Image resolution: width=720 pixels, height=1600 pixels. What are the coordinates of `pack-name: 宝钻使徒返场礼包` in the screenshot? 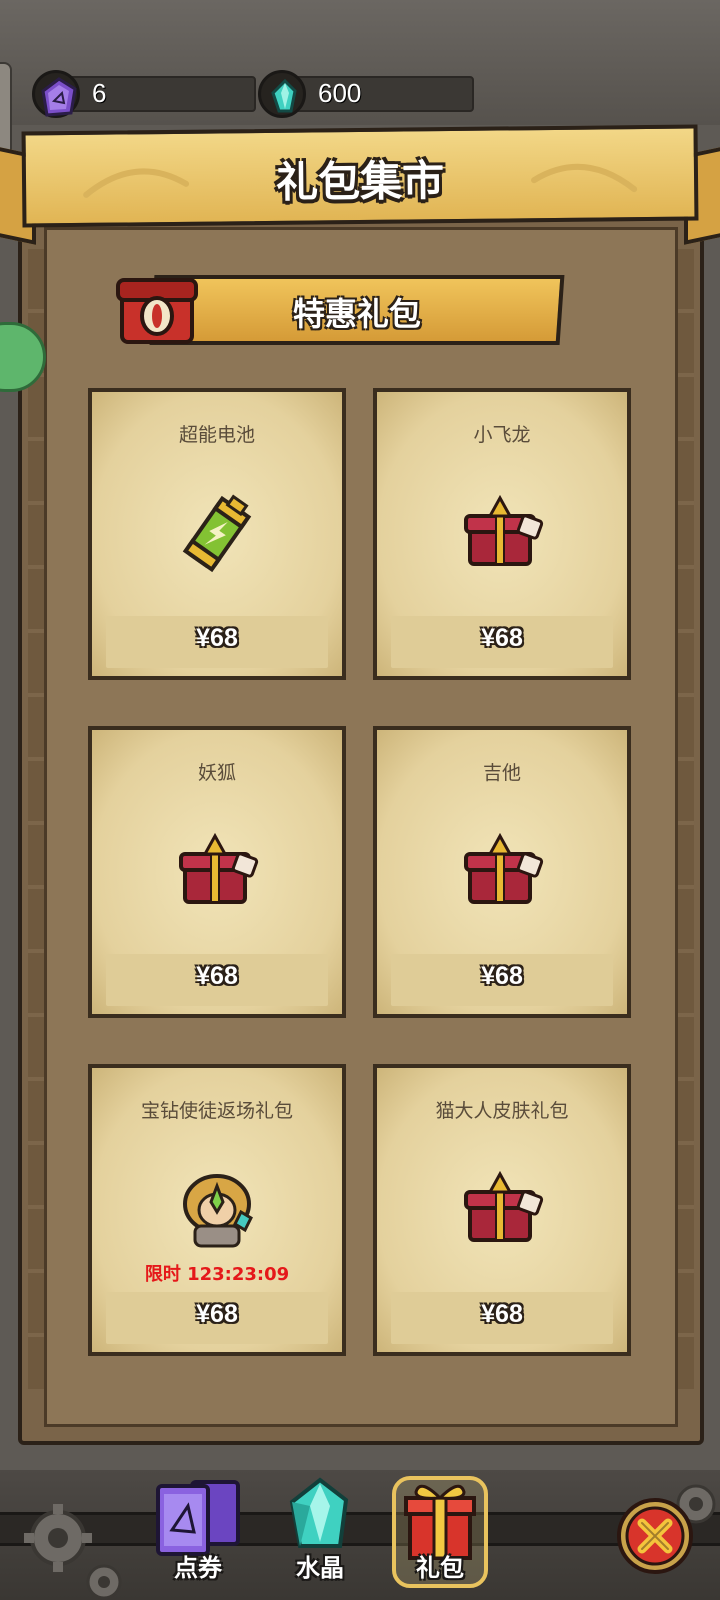 It's located at (216, 1111).